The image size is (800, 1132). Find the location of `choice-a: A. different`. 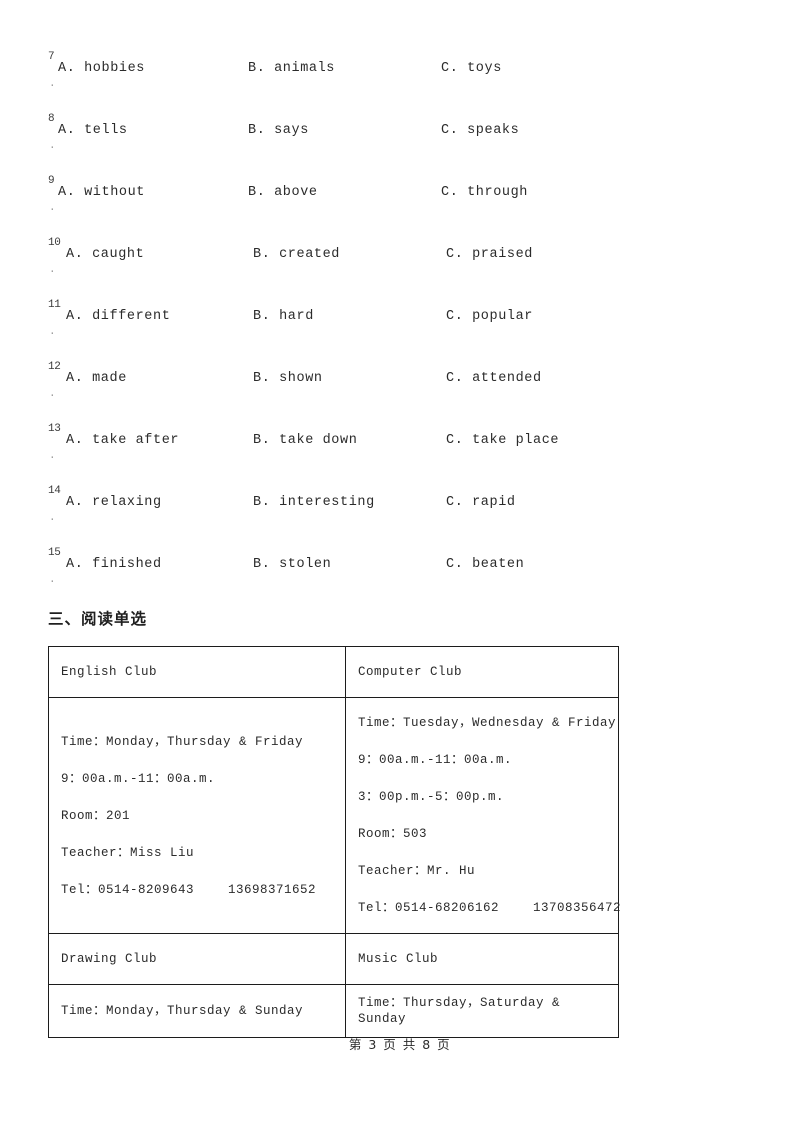

choice-a: A. different is located at coordinates (118, 317).